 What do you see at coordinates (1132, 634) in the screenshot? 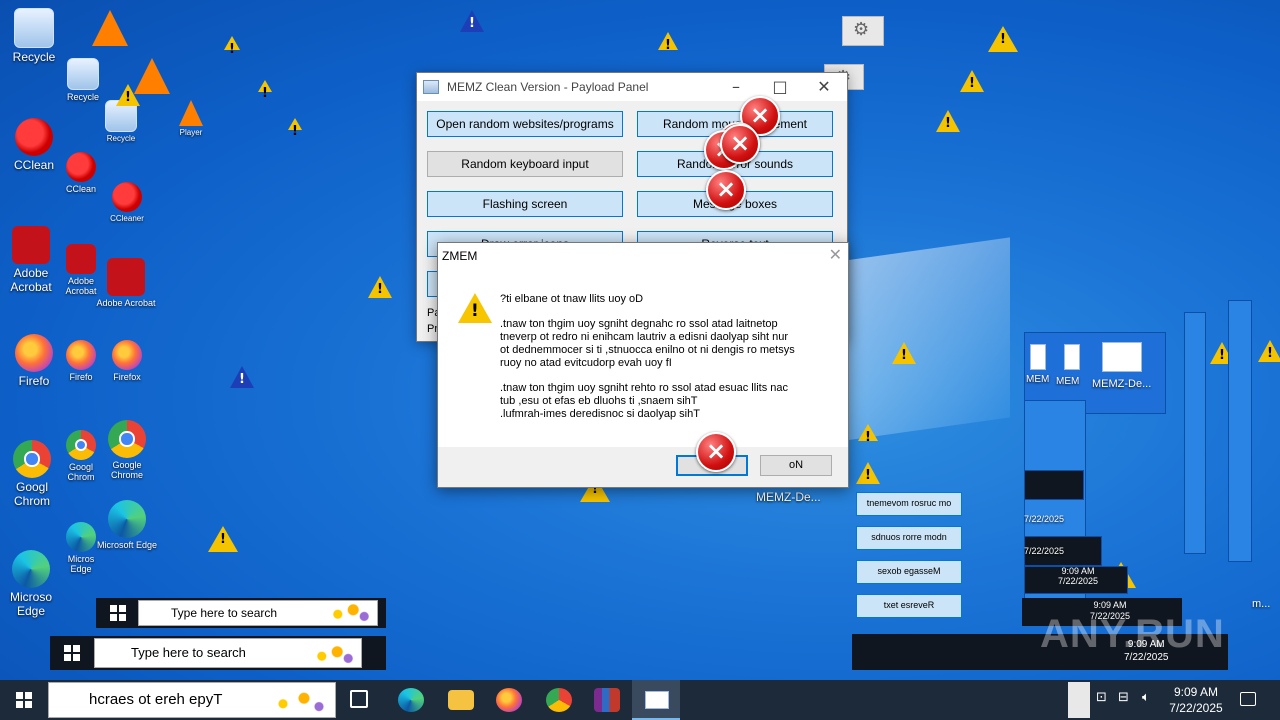
I see `anyrun-watermark: ANY.RUN` at bounding box center [1132, 634].